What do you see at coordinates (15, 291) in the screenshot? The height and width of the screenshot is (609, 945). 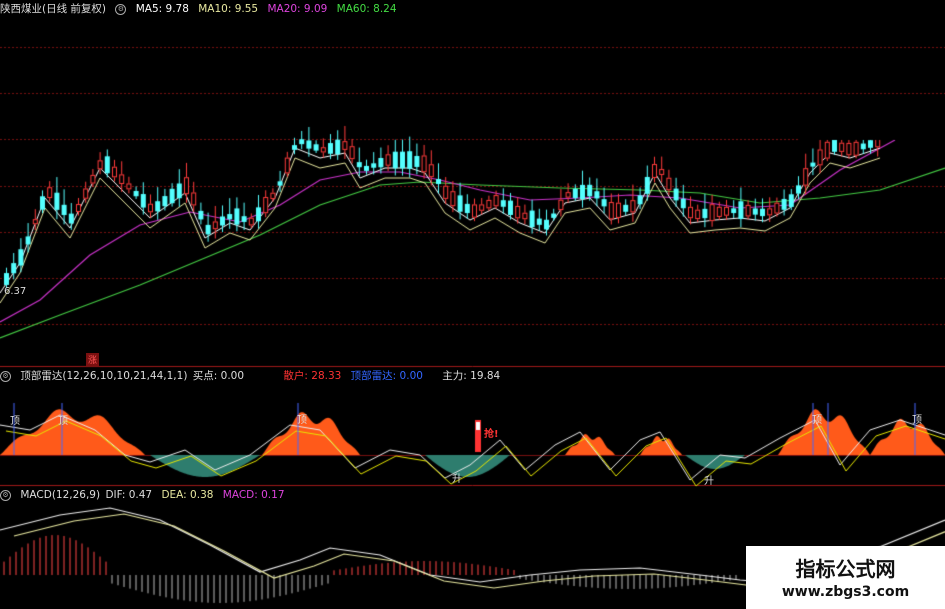 I see `low-price-label: 6.37` at bounding box center [15, 291].